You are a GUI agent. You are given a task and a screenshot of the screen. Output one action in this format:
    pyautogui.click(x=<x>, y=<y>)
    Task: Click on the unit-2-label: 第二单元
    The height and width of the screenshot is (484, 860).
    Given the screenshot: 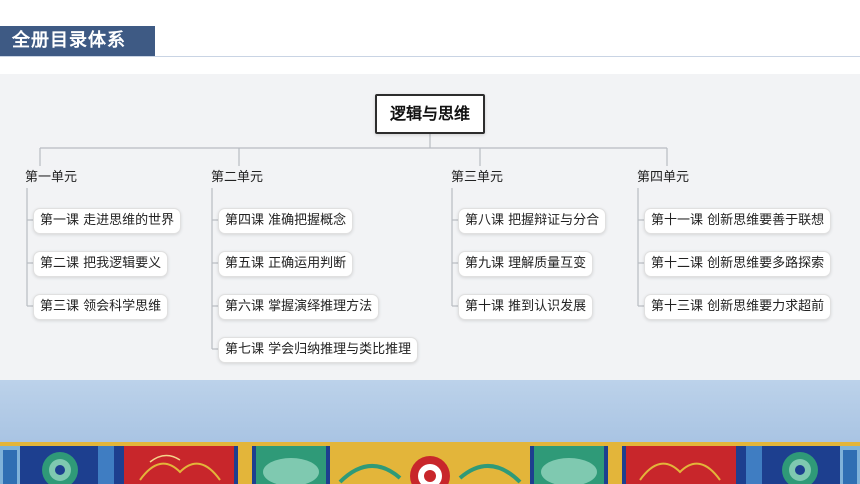 What is the action you would take?
    pyautogui.click(x=237, y=178)
    